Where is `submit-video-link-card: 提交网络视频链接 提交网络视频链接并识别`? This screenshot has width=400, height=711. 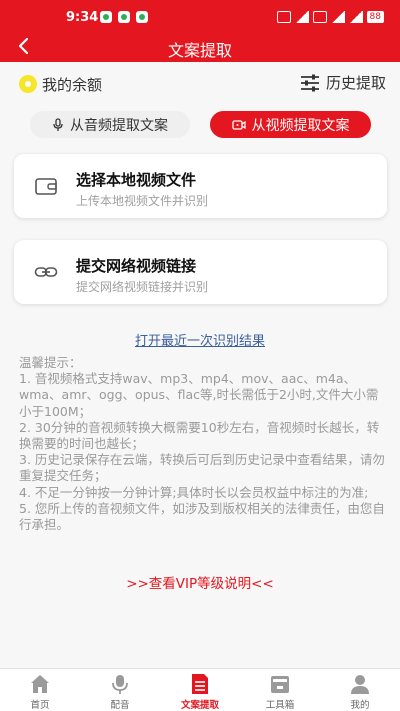 submit-video-link-card: 提交网络视频链接 提交网络视频链接并识别 is located at coordinates (200, 272).